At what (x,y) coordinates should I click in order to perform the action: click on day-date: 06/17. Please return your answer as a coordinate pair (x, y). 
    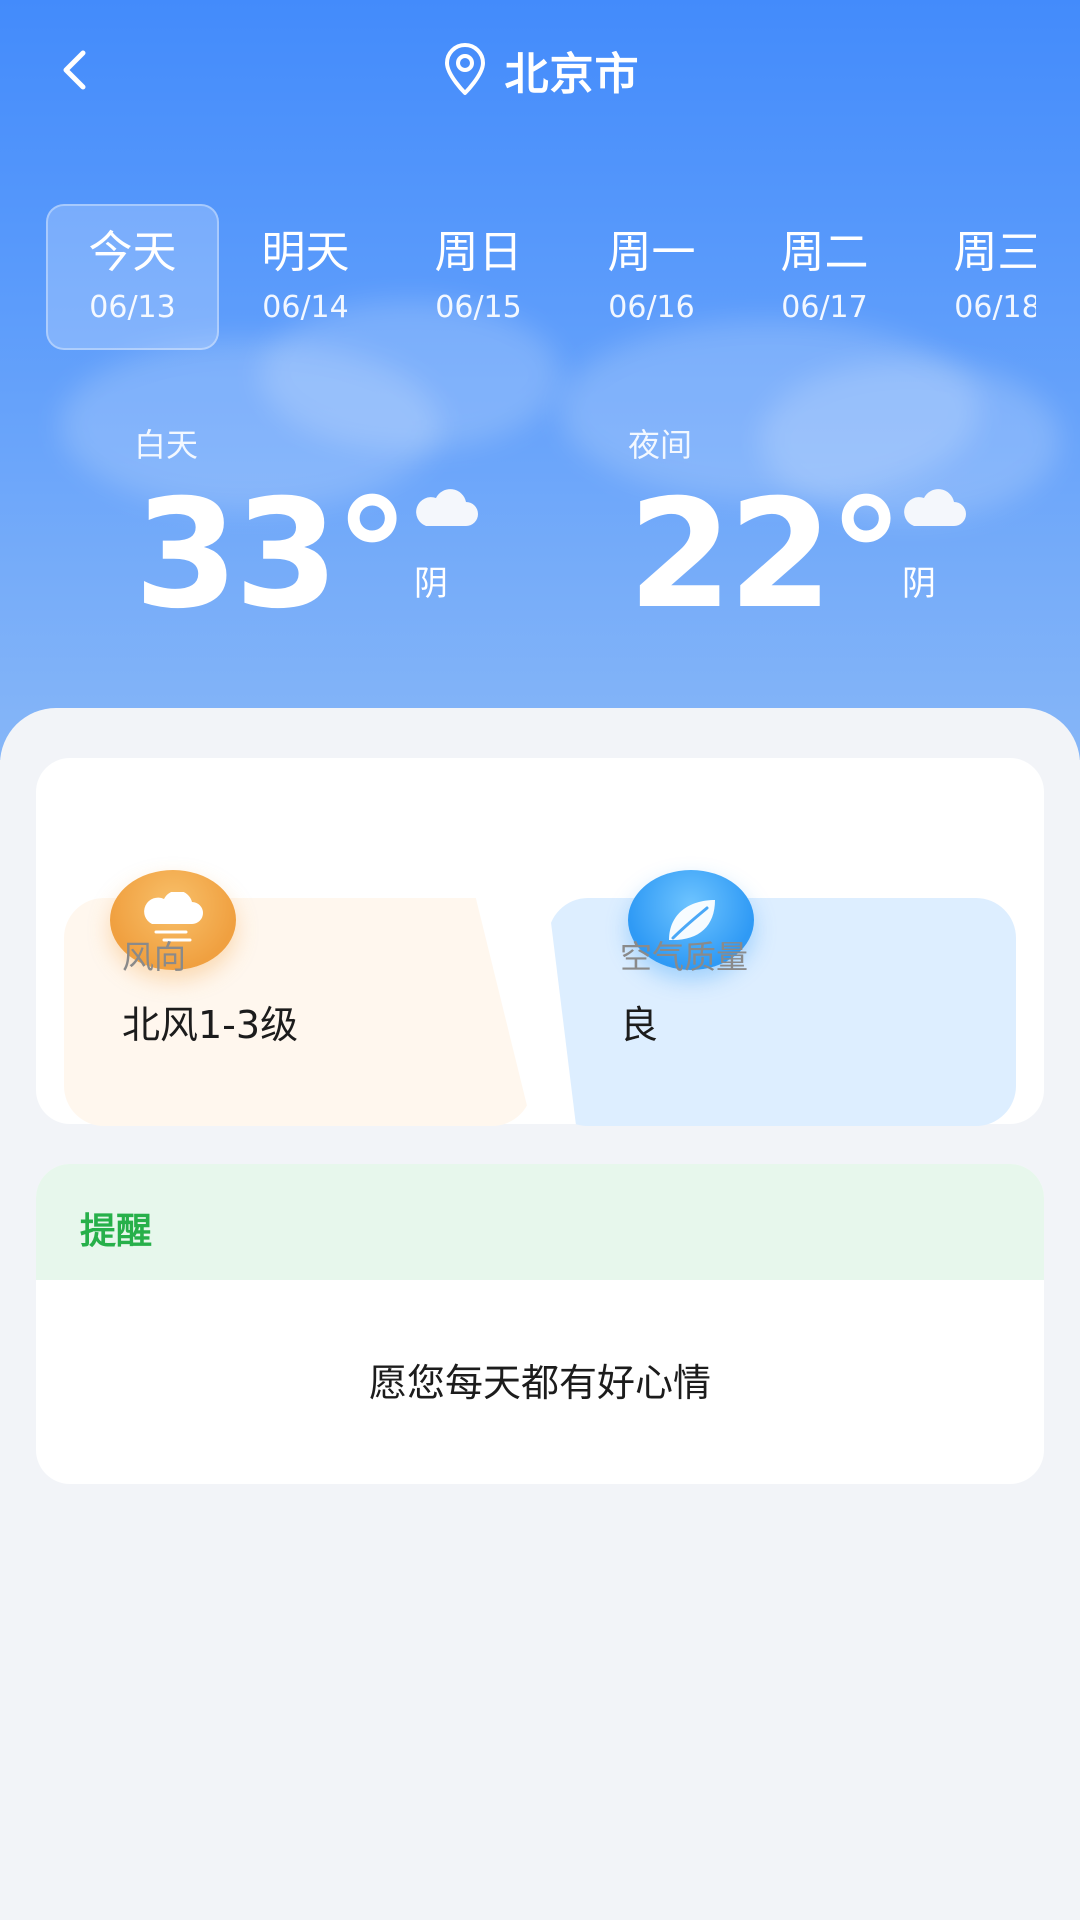
    Looking at the image, I should click on (824, 307).